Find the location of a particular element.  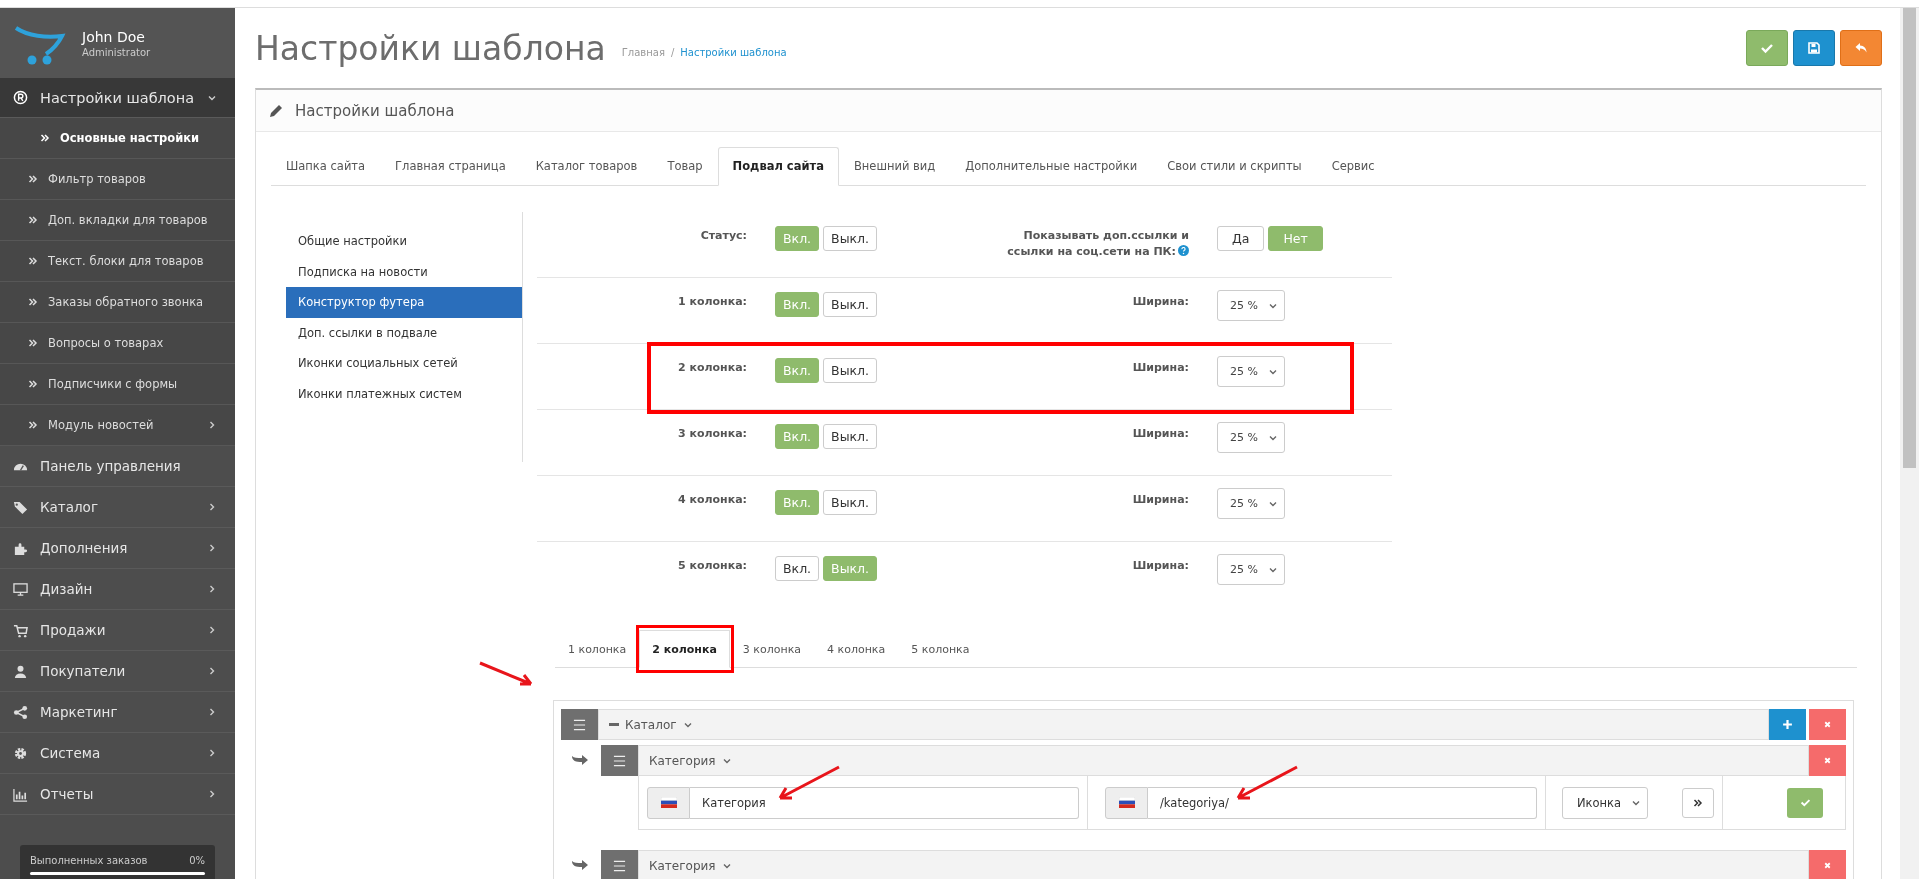

section-nav-item: Иконки платежных систем is located at coordinates (404, 393).